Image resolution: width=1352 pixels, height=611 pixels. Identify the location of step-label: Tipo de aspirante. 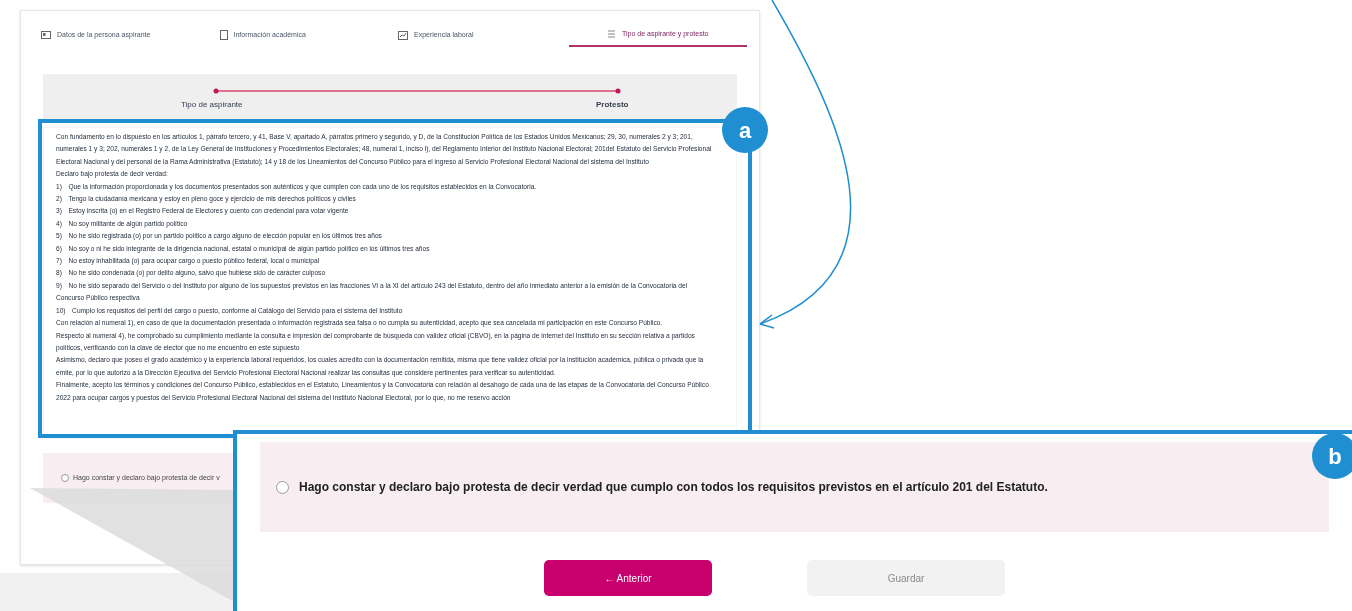
(212, 105).